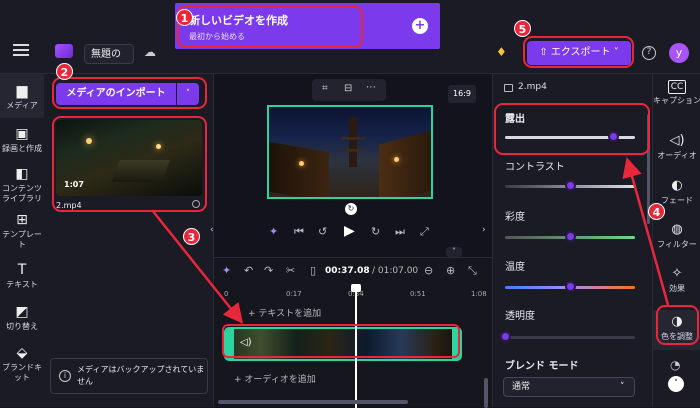  Describe the element at coordinates (515, 217) in the screenshot. I see `saturation-label: 彩度` at that location.